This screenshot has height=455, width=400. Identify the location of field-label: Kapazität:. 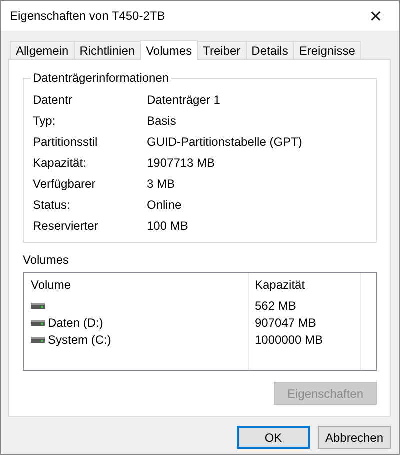
(60, 163).